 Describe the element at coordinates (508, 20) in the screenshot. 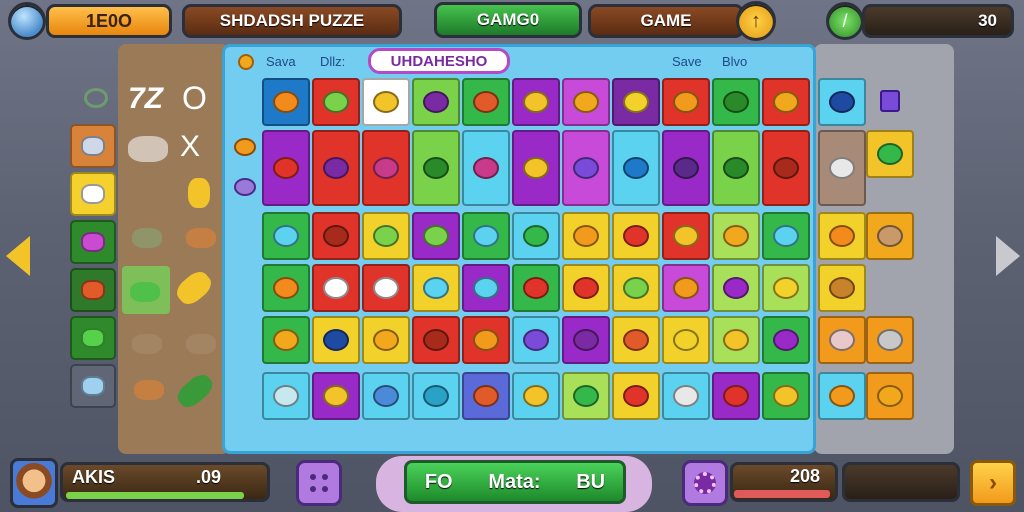

I see `mode-button: GAMG0` at that location.